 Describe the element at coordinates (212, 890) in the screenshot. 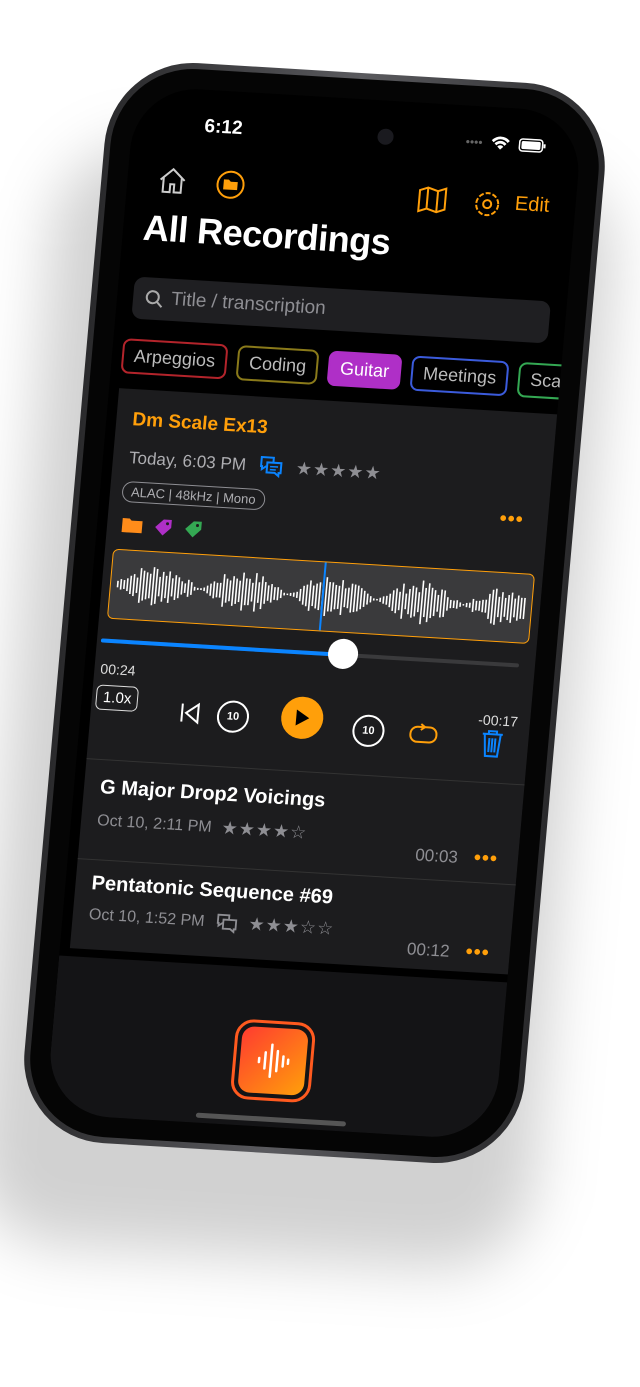

I see `row-title: Pentatonic Sequence #69` at that location.